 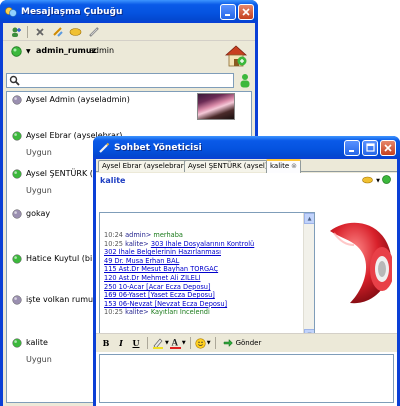 I want to click on tab-label: Aysel ŞENTÜRK (aysel), so click(x=228, y=166).